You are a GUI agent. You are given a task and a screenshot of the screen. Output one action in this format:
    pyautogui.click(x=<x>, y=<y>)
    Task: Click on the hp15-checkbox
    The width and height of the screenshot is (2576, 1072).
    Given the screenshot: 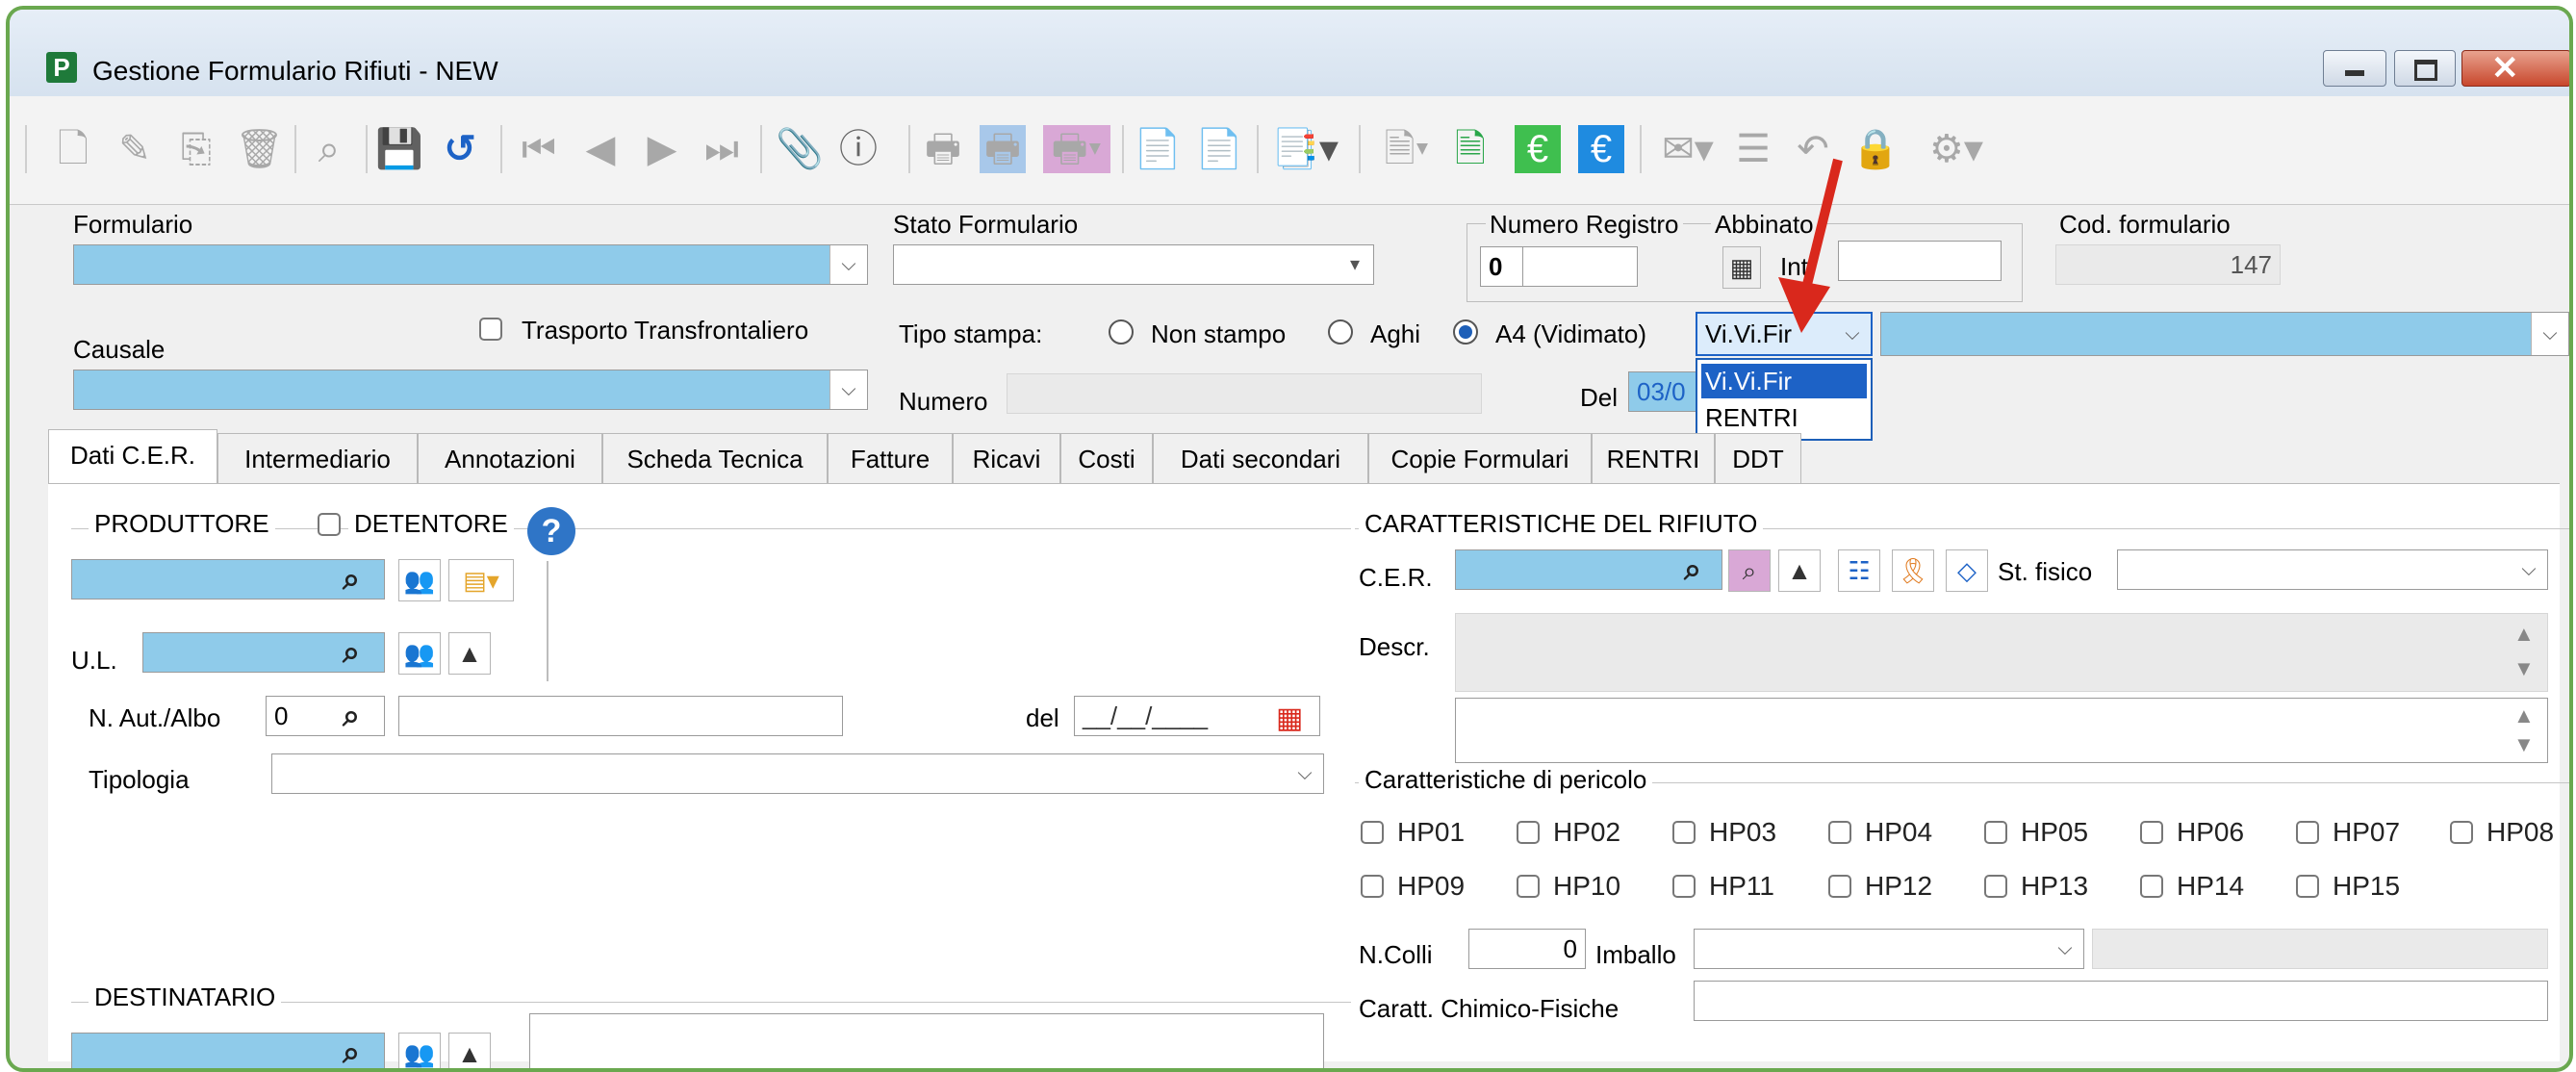 What is the action you would take?
    pyautogui.click(x=2307, y=886)
    